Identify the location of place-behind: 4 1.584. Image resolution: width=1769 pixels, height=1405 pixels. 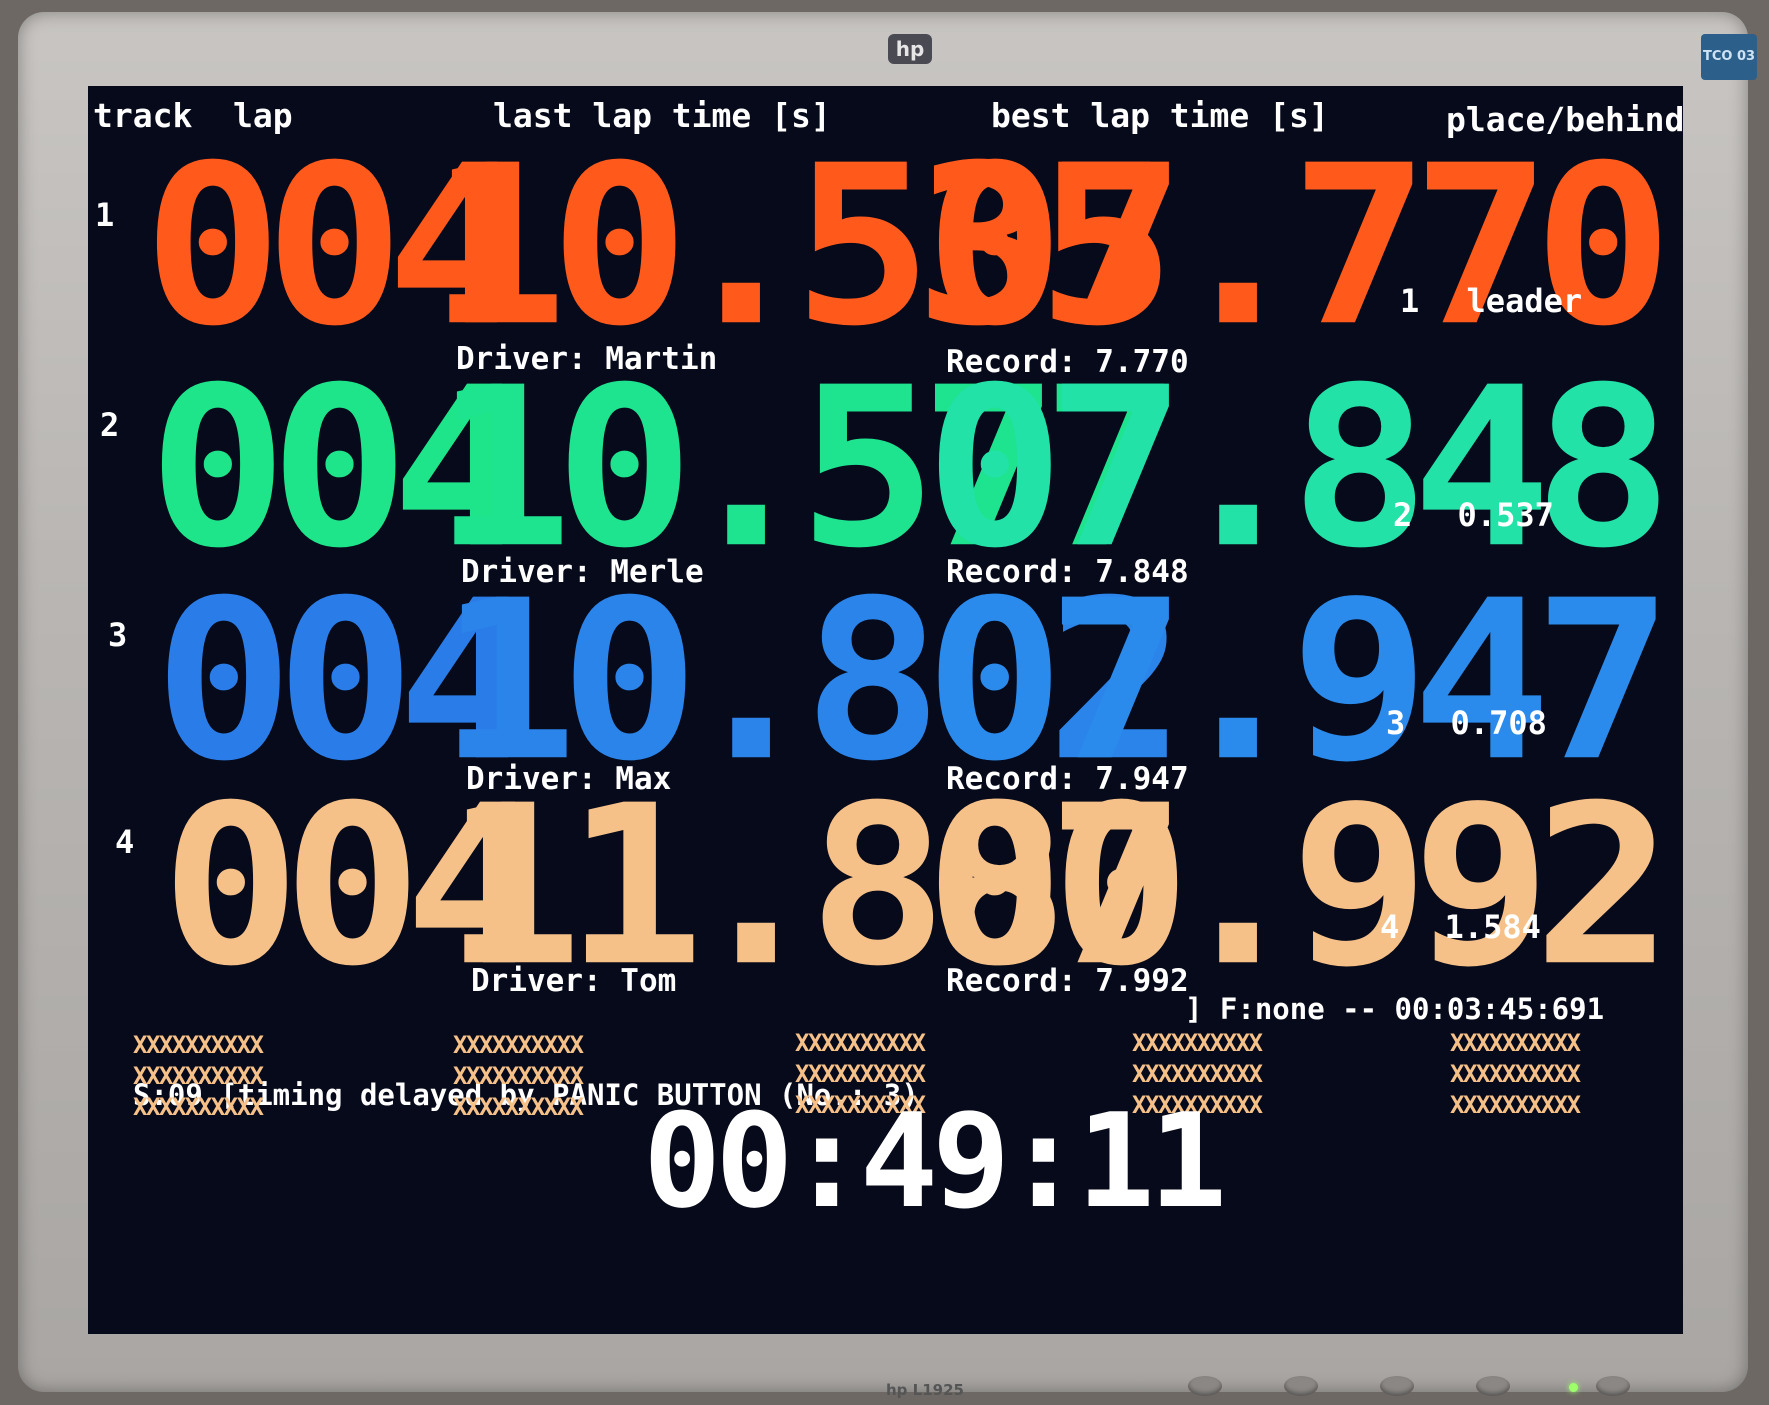
(1460, 927).